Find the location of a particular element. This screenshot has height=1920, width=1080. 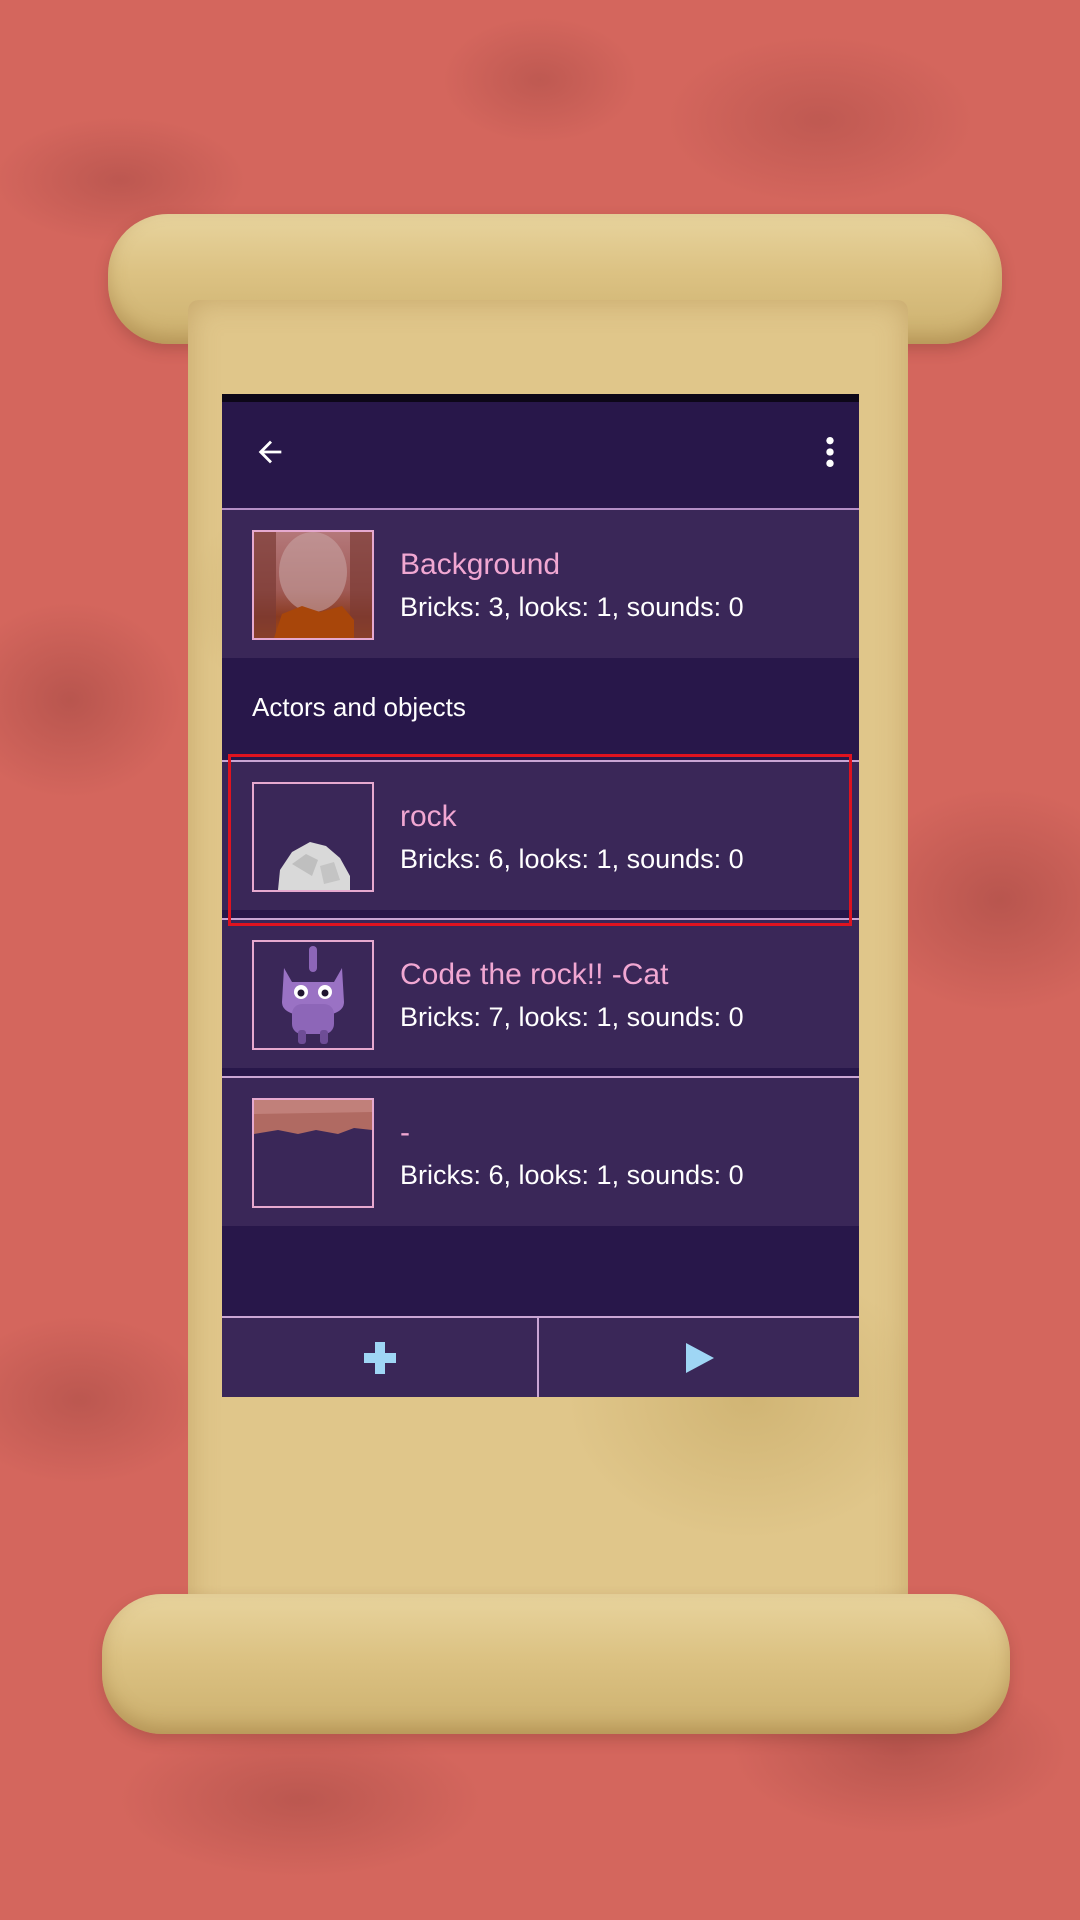

add-button is located at coordinates (380, 1357).